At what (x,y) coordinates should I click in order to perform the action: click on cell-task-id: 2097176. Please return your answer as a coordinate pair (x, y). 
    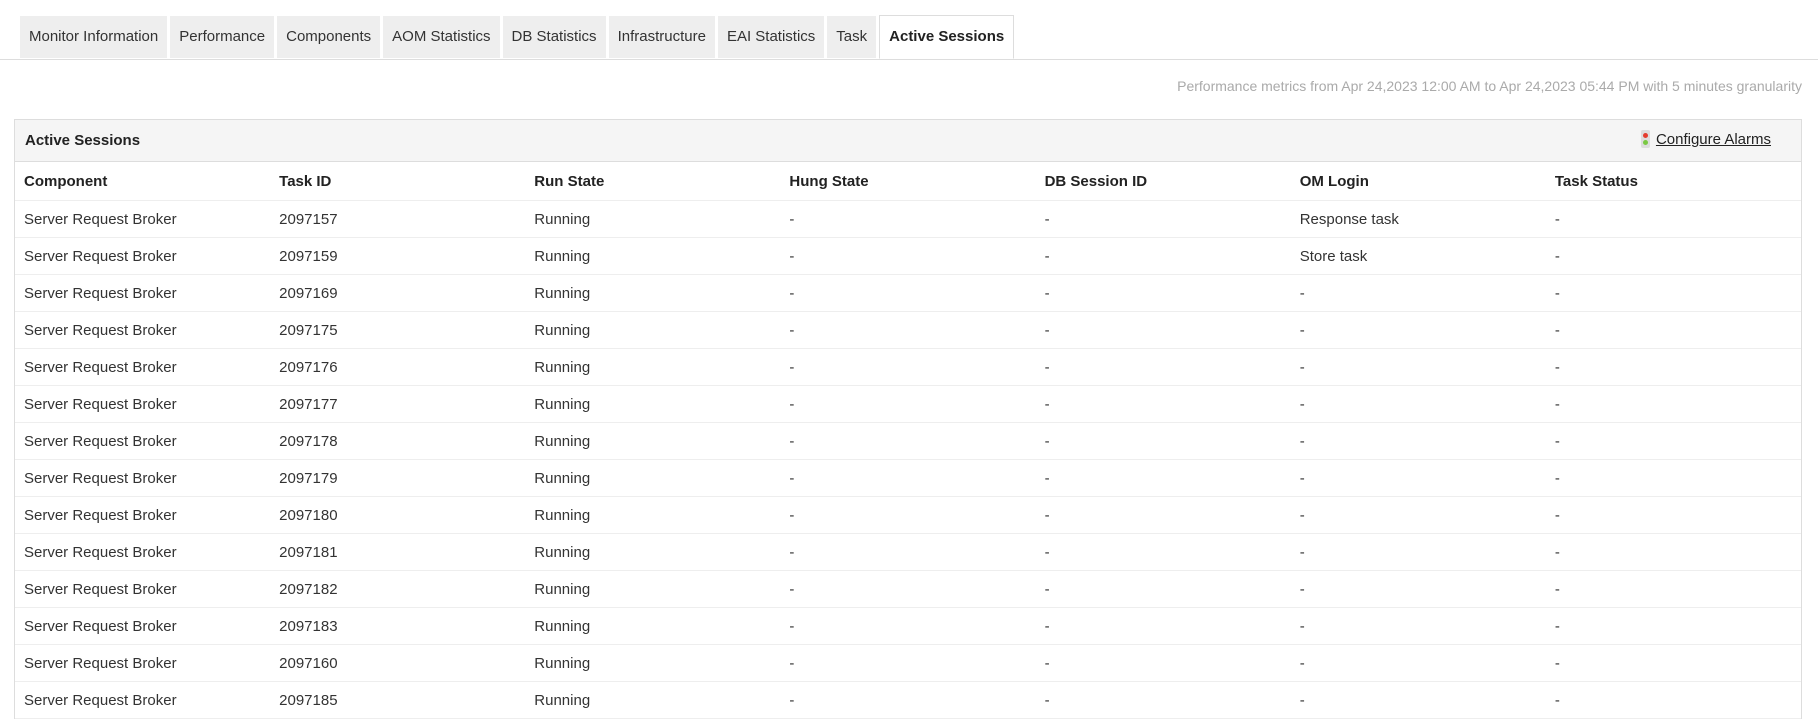
    Looking at the image, I should click on (398, 367).